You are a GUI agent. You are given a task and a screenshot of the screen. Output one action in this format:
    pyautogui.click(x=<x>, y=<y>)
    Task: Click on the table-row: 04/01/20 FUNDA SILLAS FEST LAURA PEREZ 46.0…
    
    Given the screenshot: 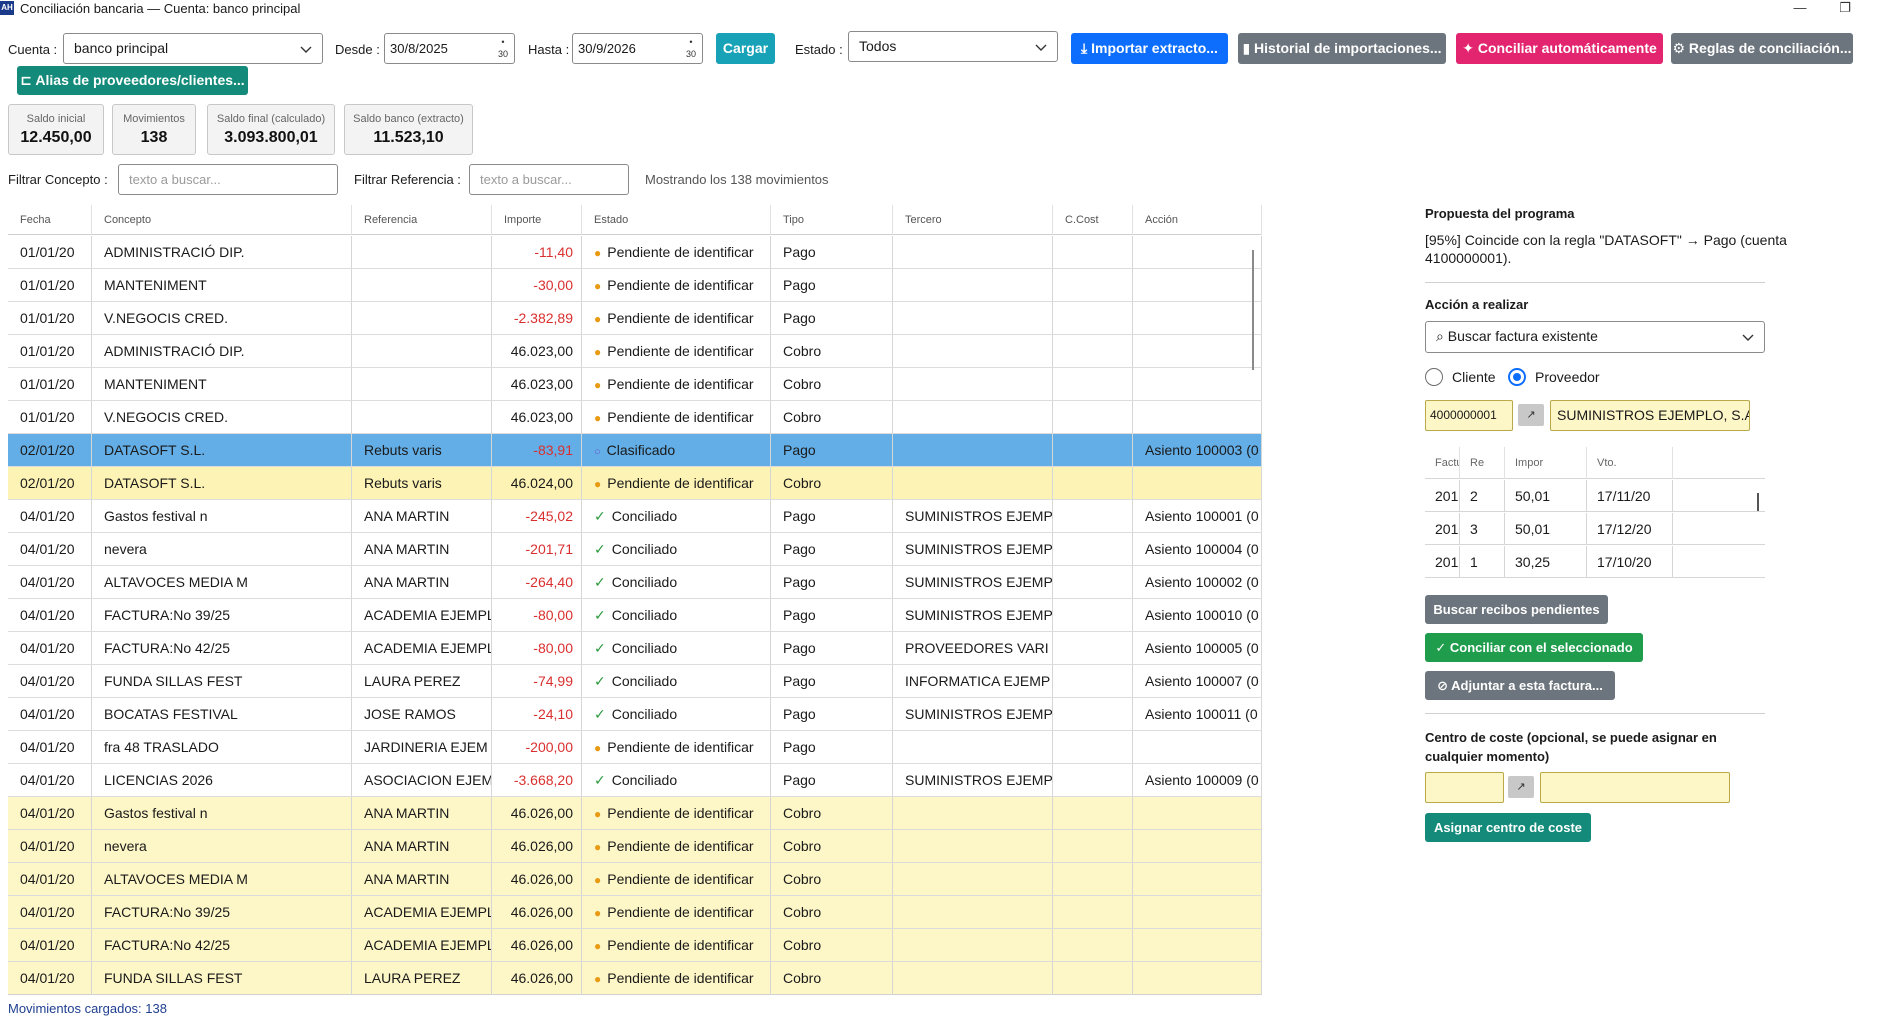 What is the action you would take?
    pyautogui.click(x=635, y=978)
    